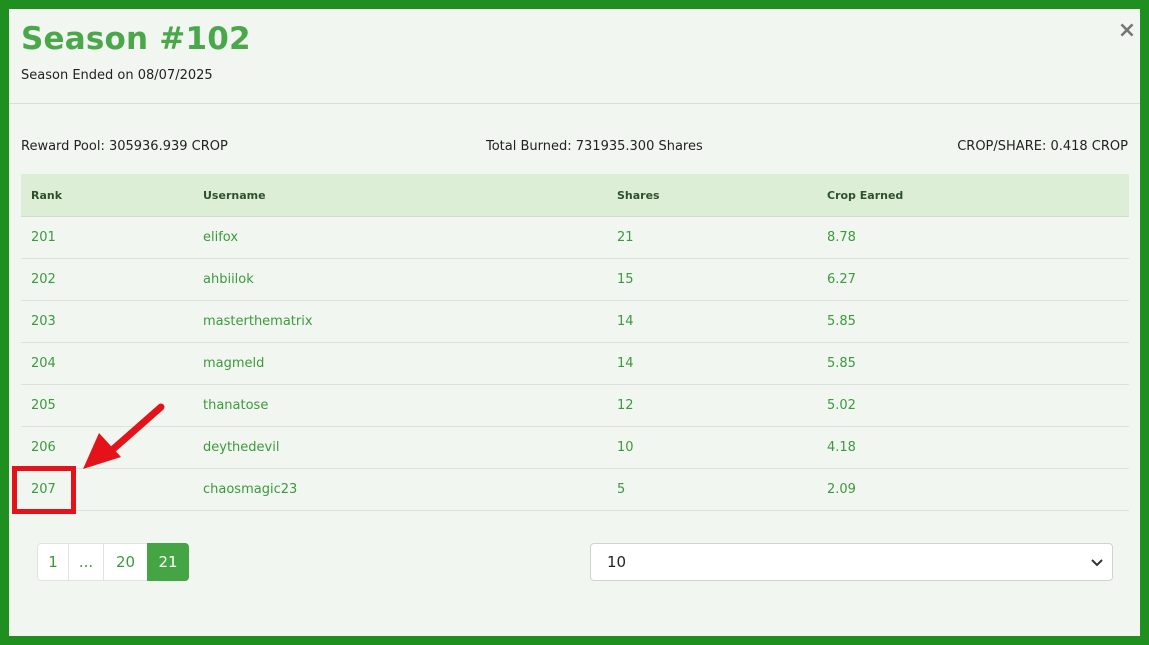 Image resolution: width=1149 pixels, height=645 pixels. Describe the element at coordinates (625, 447) in the screenshot. I see `cell-shares: 10` at that location.